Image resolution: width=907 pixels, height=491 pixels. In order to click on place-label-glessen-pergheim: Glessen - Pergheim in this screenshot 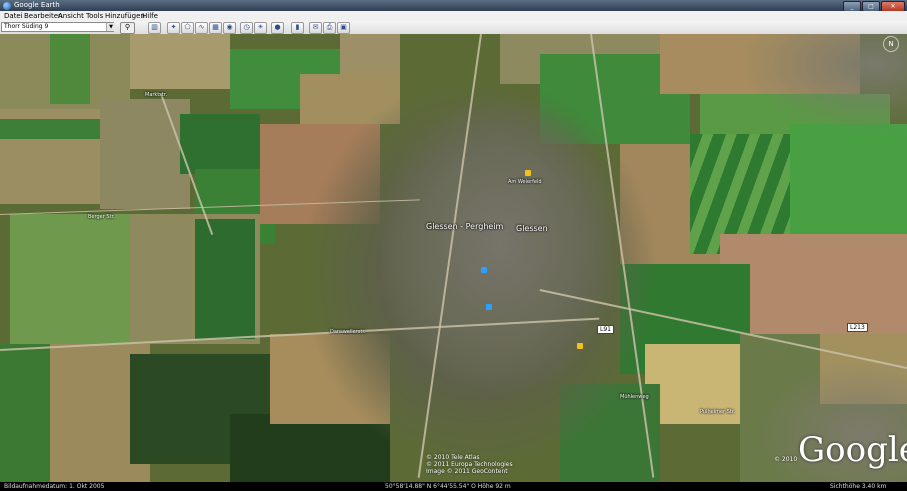, I will do `click(465, 226)`.